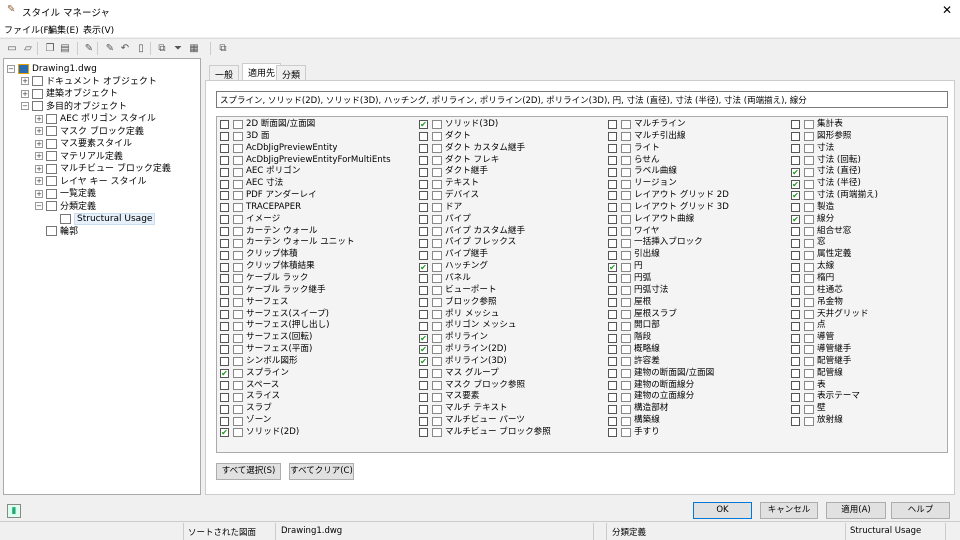  What do you see at coordinates (668, 267) in the screenshot?
I see `list-item: ✔ 円` at bounding box center [668, 267].